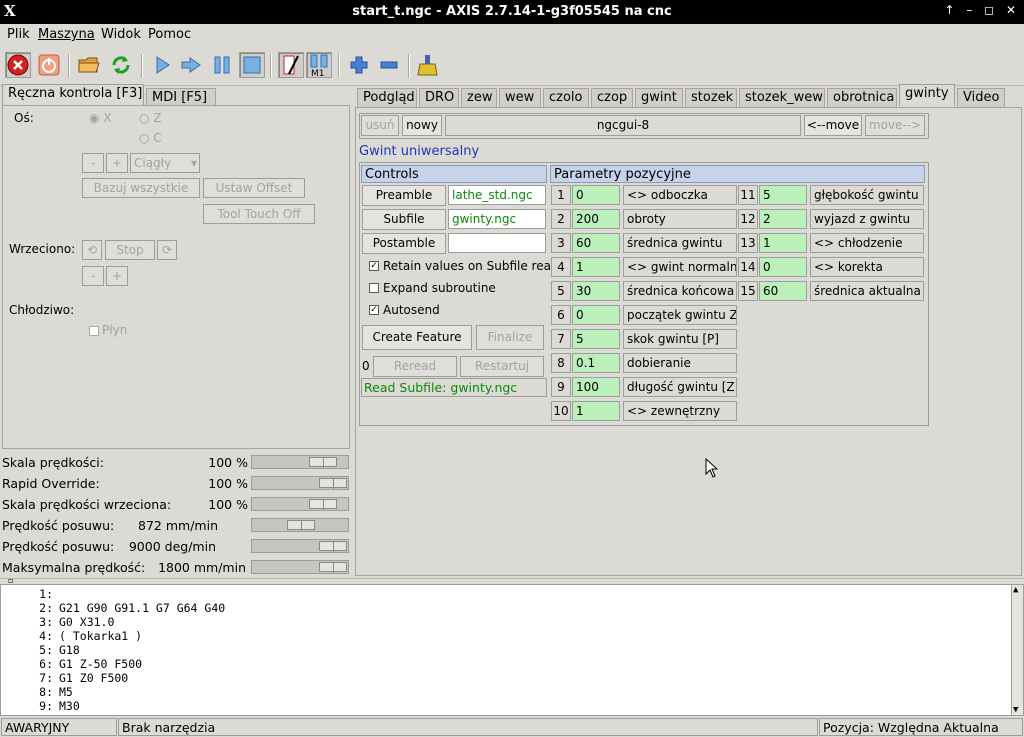  I want to click on scroll-down-icon: ▼, so click(1015, 710).